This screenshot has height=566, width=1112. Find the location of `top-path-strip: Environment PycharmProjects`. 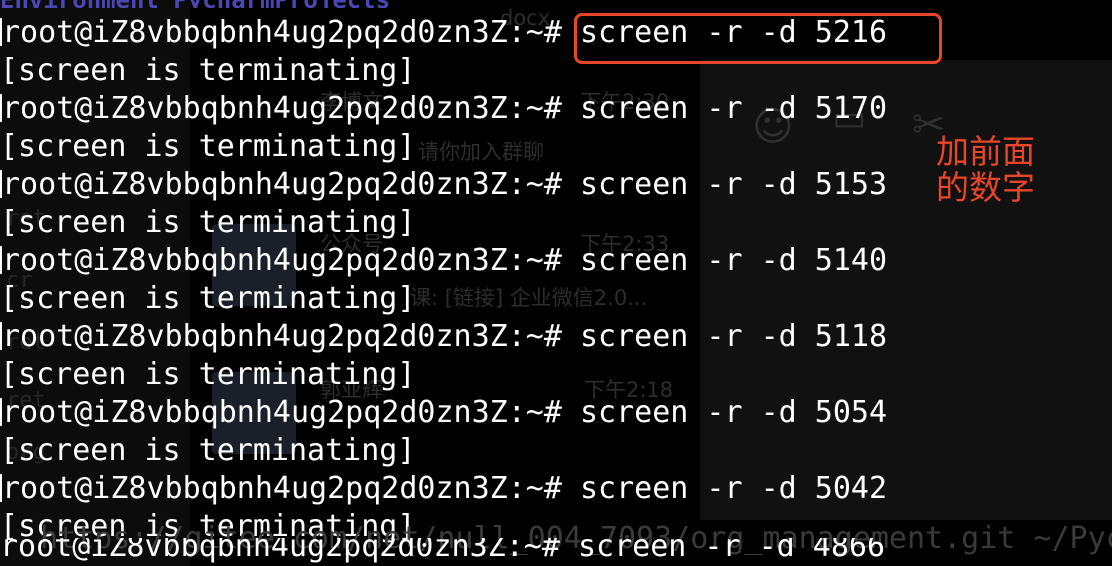

top-path-strip: Environment PycharmProjects is located at coordinates (300, 4).